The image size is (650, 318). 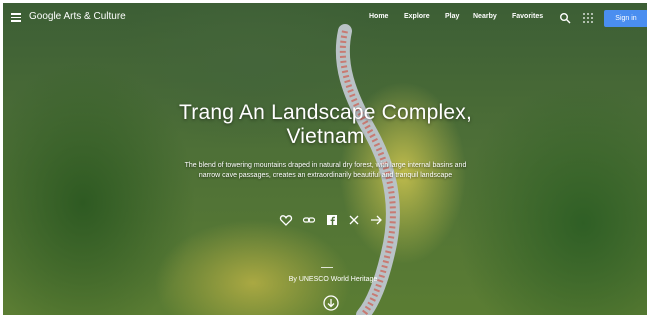 I want to click on river-path, so click(x=367, y=169).